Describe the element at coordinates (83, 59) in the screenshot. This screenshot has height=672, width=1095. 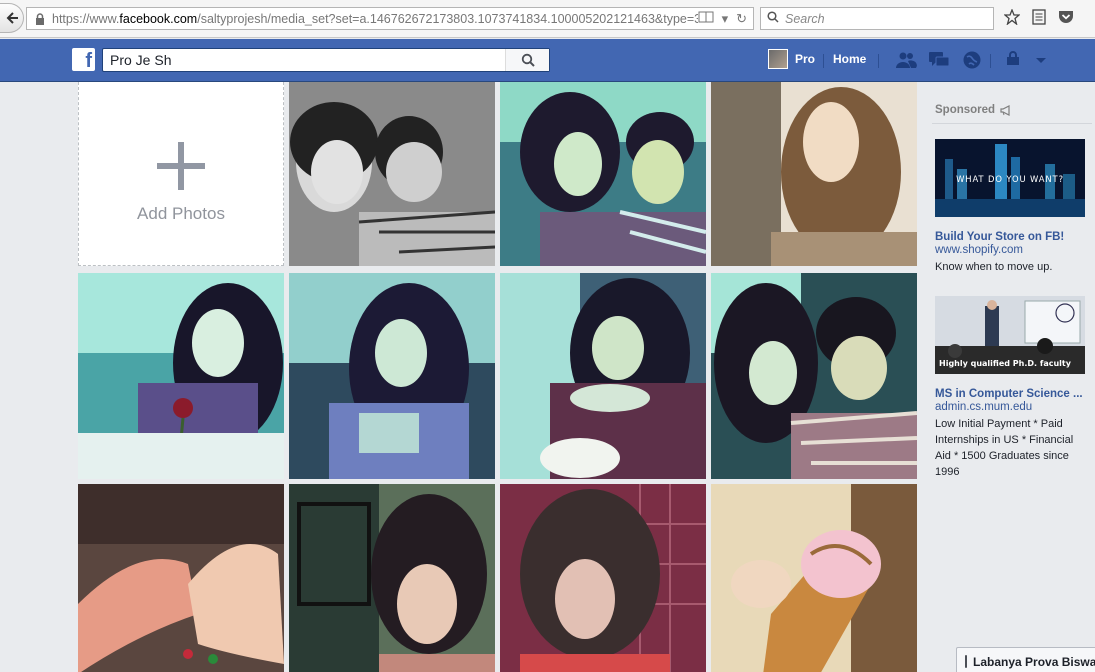
I see `facebook-logo: f` at that location.